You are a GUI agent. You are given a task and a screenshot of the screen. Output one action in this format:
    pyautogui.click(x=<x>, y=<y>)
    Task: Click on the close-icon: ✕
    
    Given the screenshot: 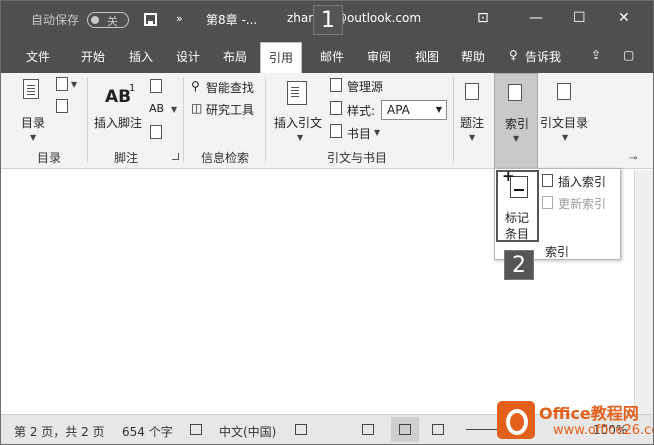 What is the action you would take?
    pyautogui.click(x=624, y=18)
    